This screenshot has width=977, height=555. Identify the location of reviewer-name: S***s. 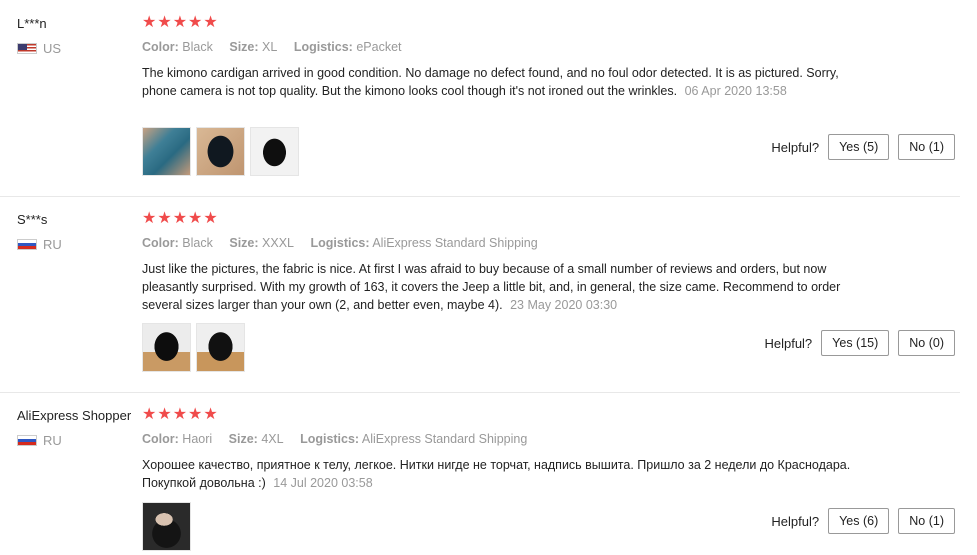
(32, 219).